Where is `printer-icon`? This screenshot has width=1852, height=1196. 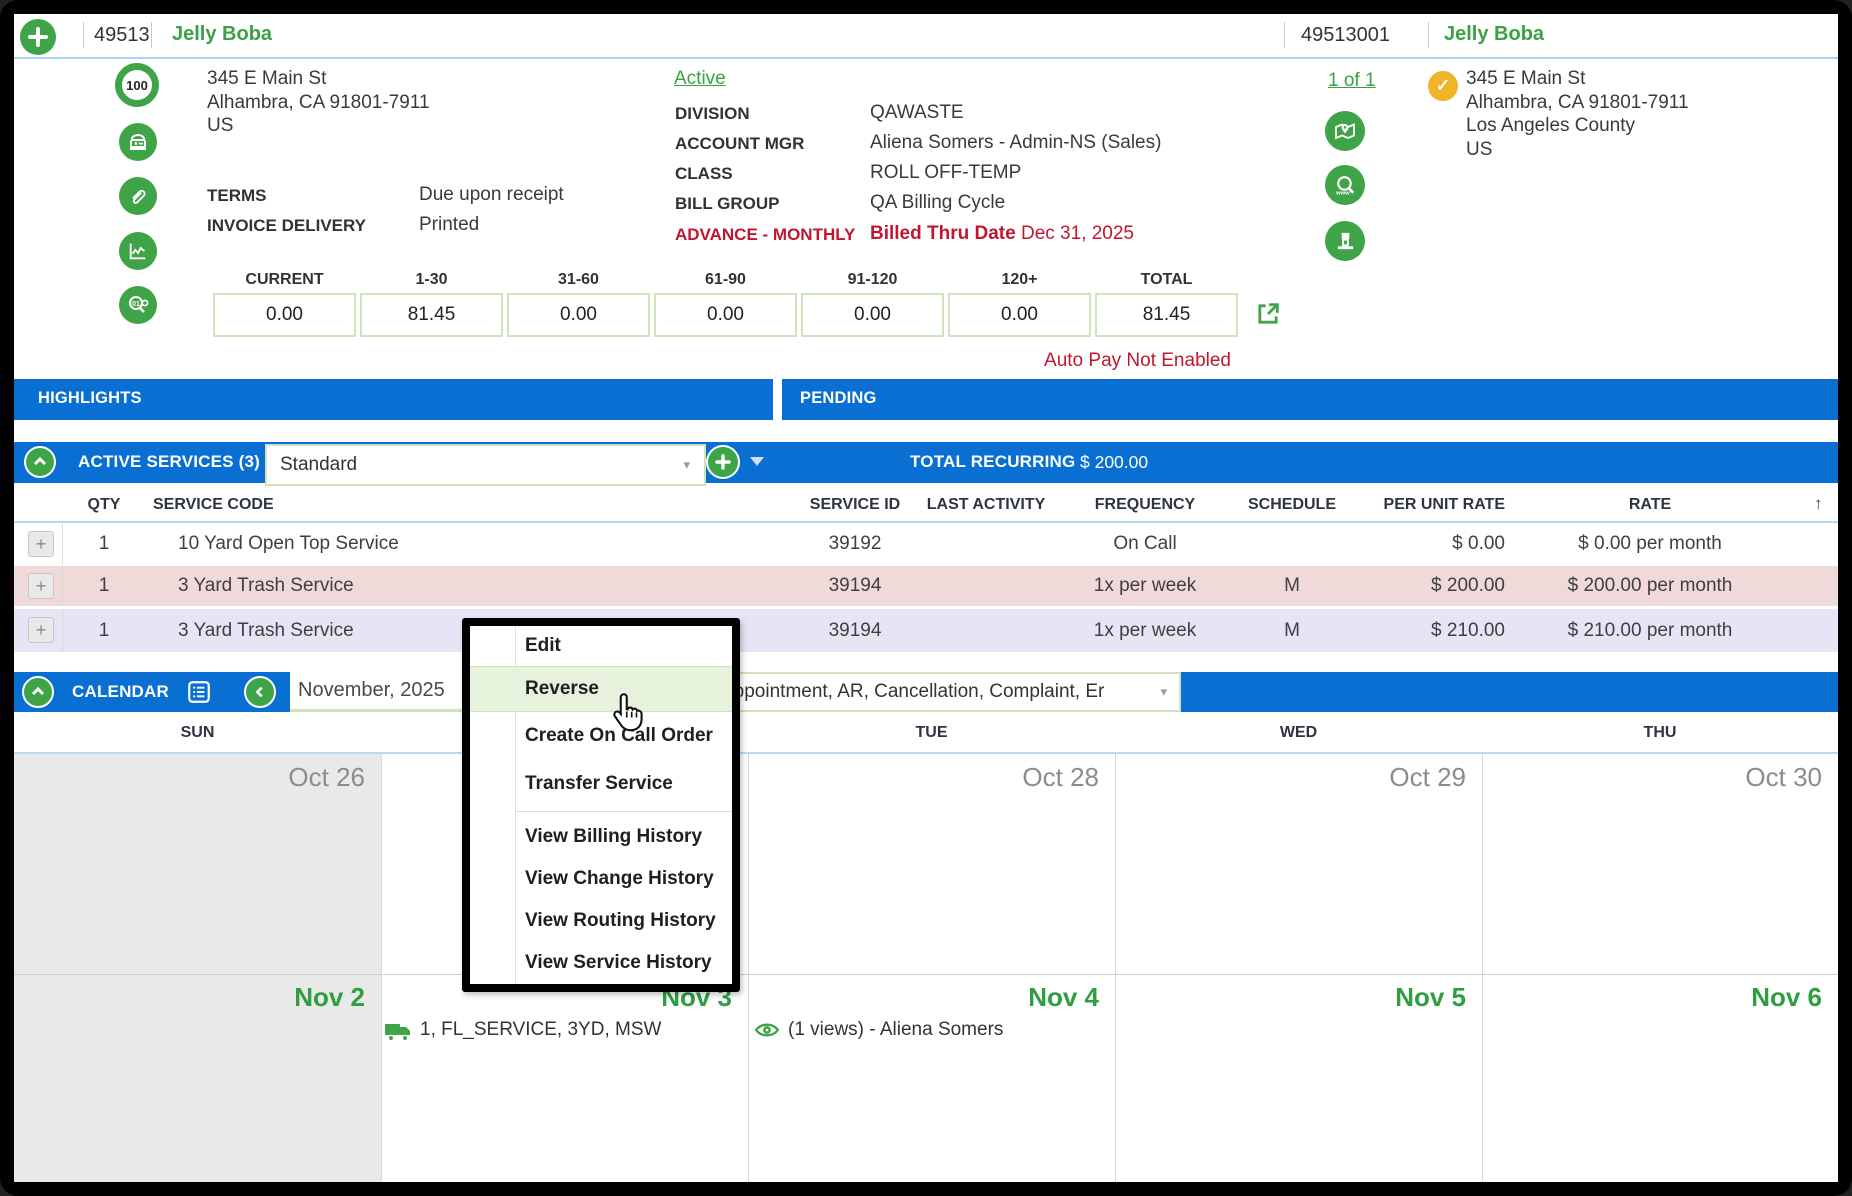
printer-icon is located at coordinates (1345, 241).